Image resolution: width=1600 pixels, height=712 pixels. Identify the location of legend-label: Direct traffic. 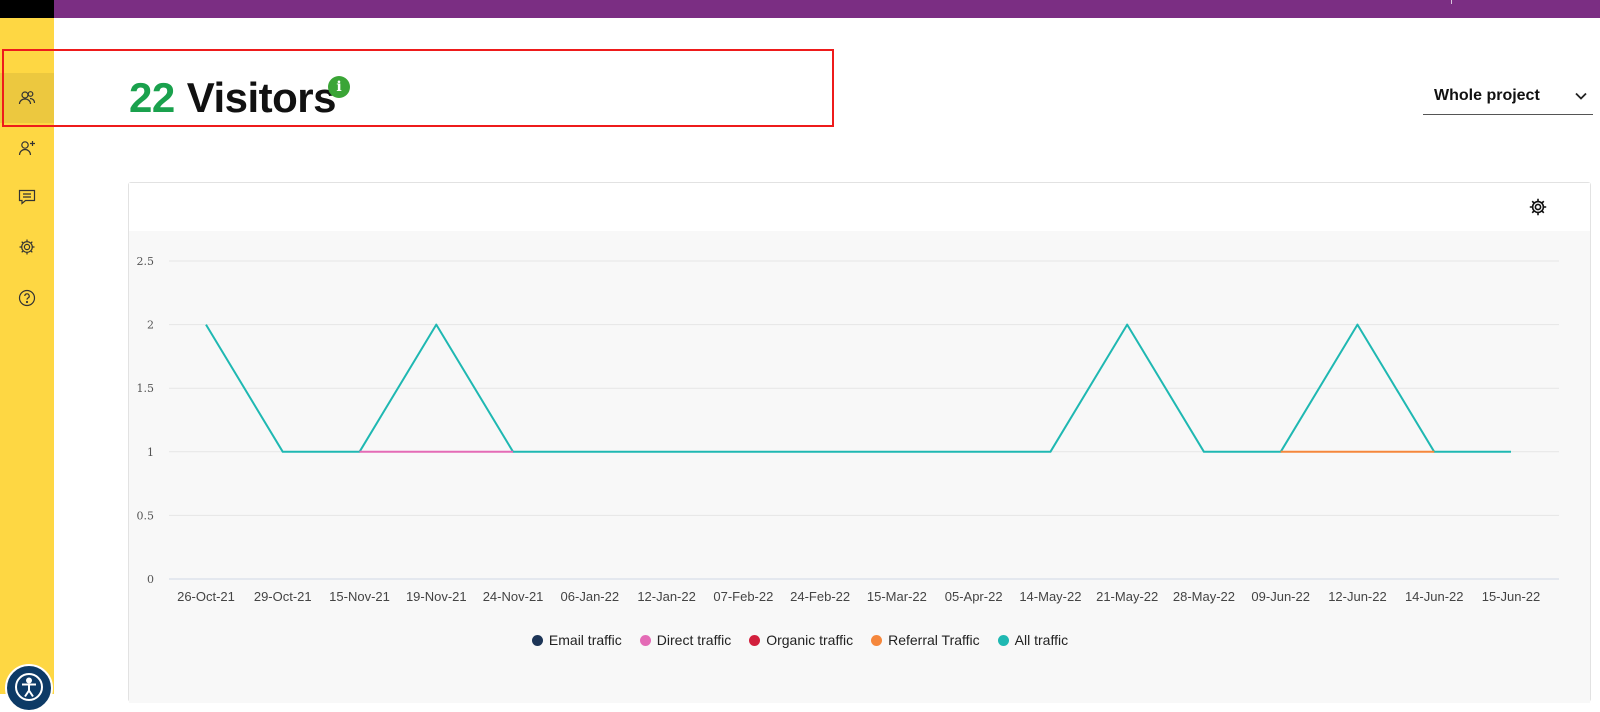
(694, 640).